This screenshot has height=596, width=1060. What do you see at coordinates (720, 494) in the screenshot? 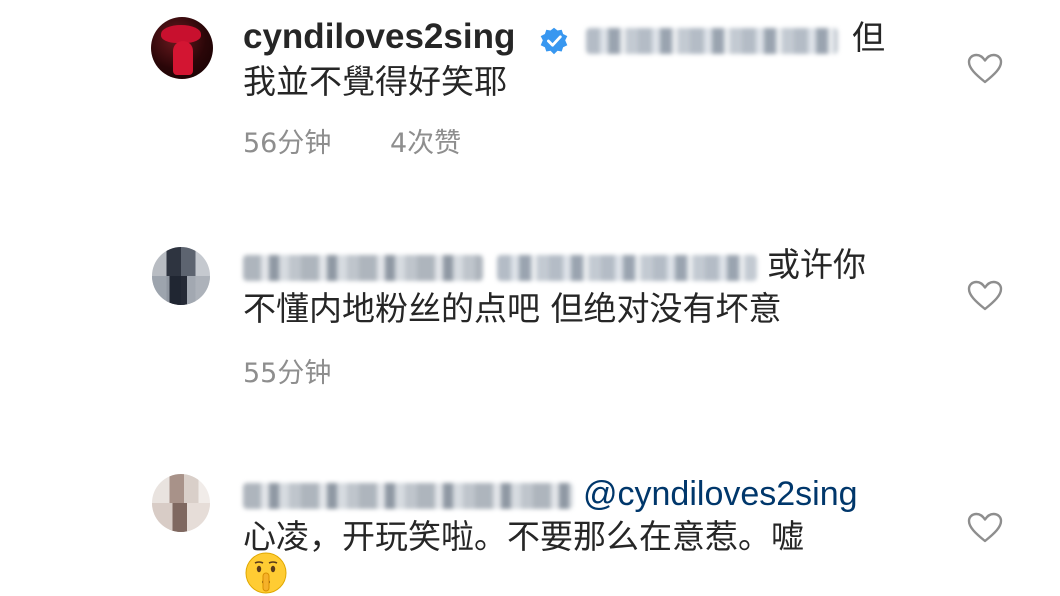
I see `mention-link: @cyndiloves2sing` at bounding box center [720, 494].